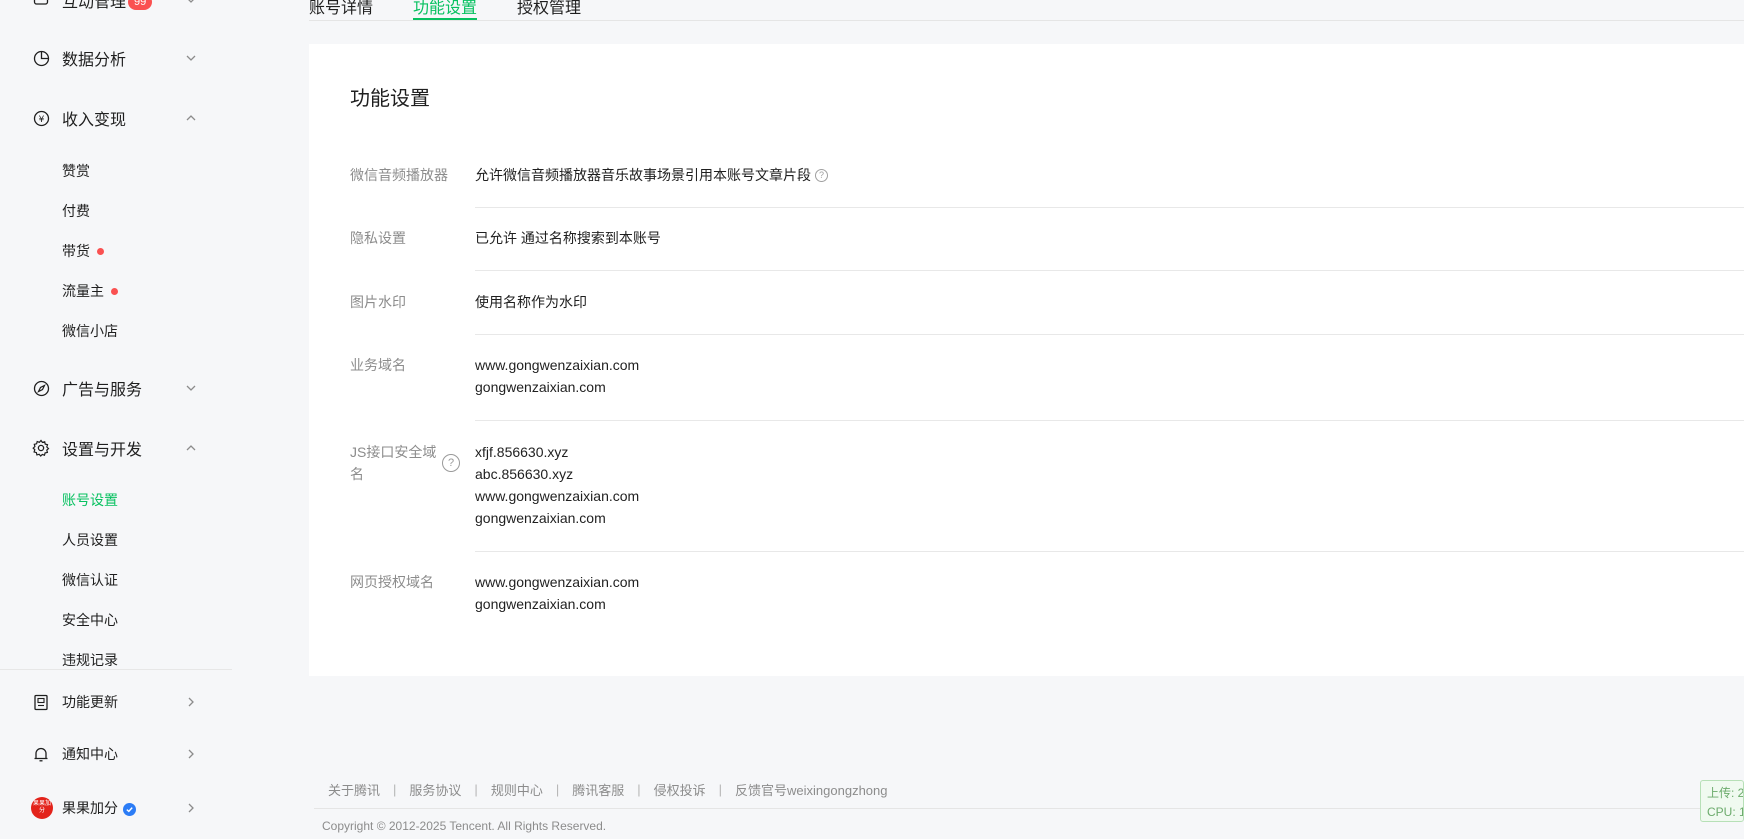 The image size is (1744, 839). I want to click on sidebar-item-label: 人员设置, so click(90, 540).